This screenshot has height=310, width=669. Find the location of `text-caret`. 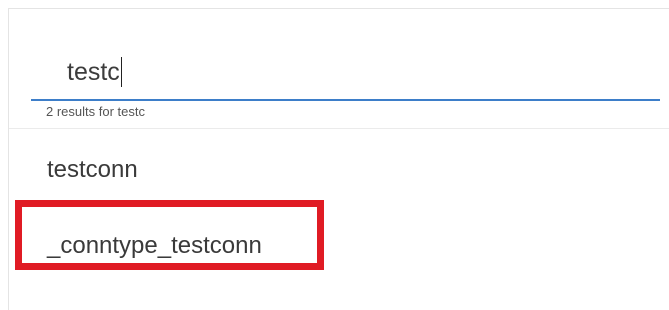

text-caret is located at coordinates (121, 72).